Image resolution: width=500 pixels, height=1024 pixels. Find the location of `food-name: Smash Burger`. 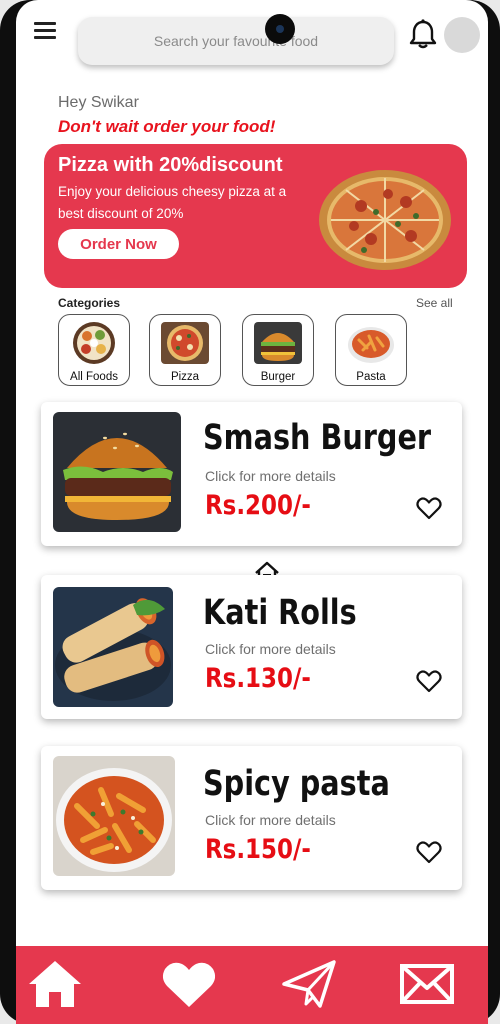

food-name: Smash Burger is located at coordinates (317, 438).